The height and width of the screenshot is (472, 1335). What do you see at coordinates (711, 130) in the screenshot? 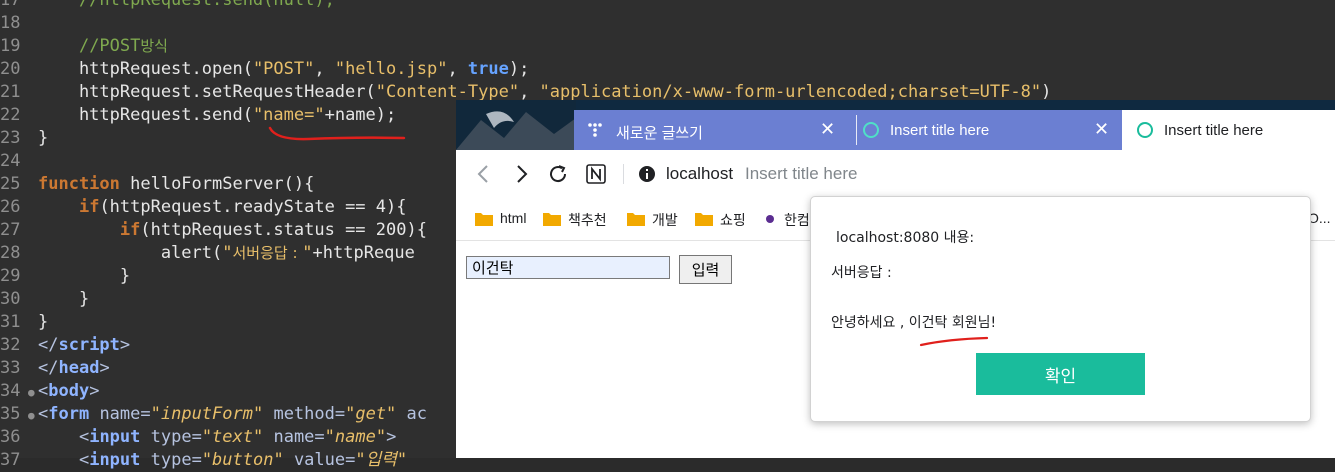
I see `tab-new-post: 새로운 글쓰기 ✕` at bounding box center [711, 130].